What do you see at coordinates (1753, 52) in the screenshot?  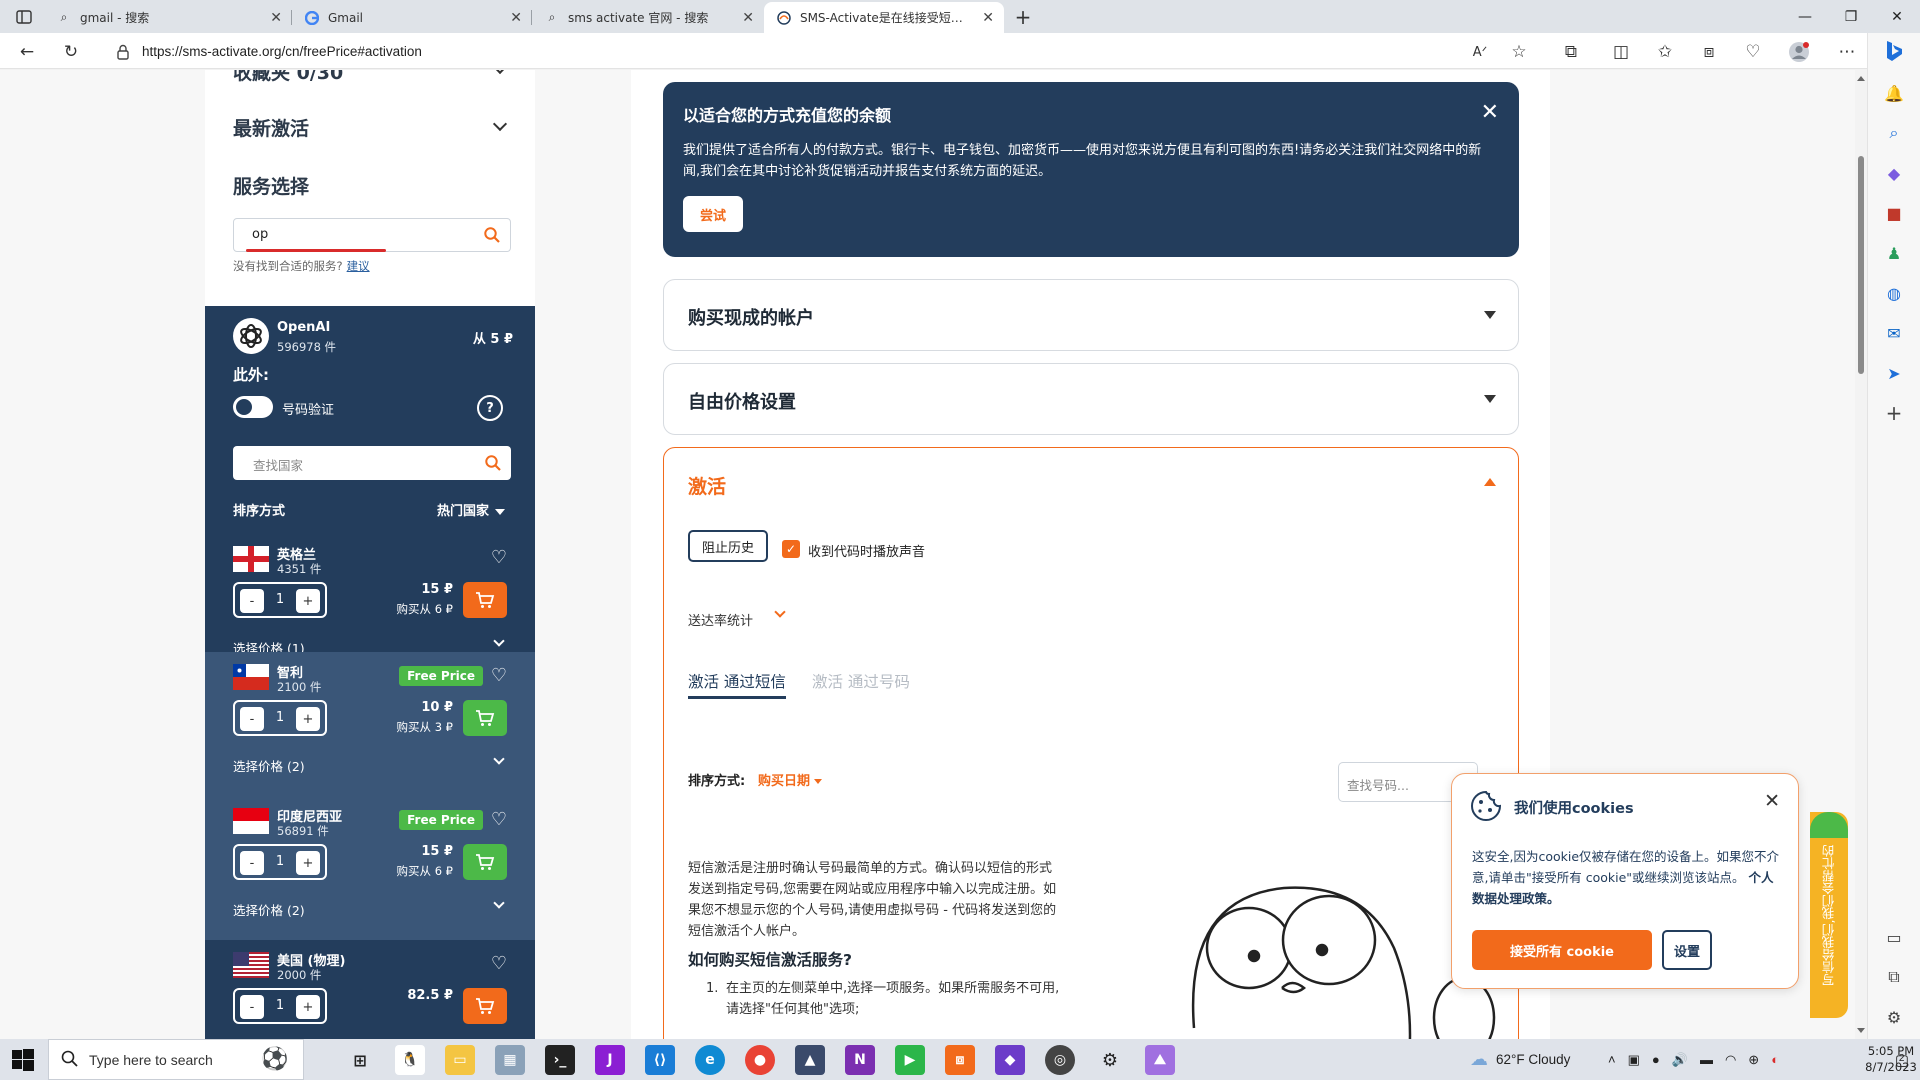 I see `browser-essentials-icon: ♡` at bounding box center [1753, 52].